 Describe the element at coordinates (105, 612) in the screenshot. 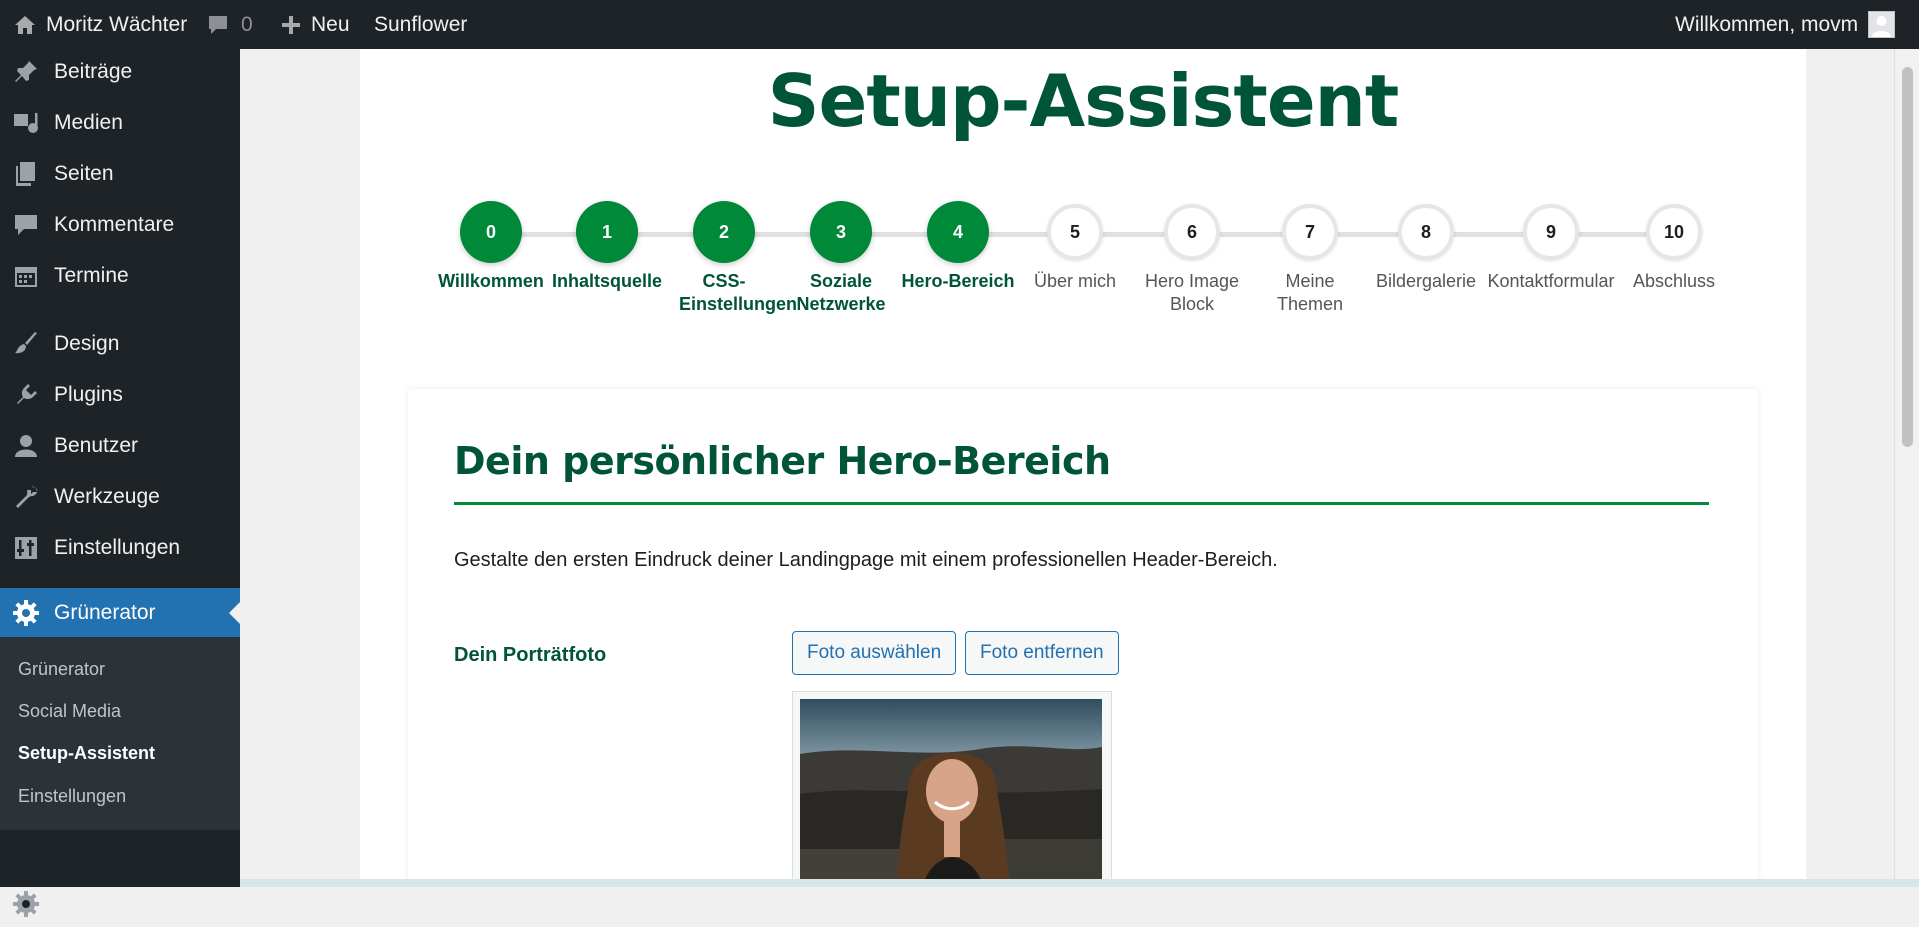

I see `sidebar-item-label: Grünerator` at that location.